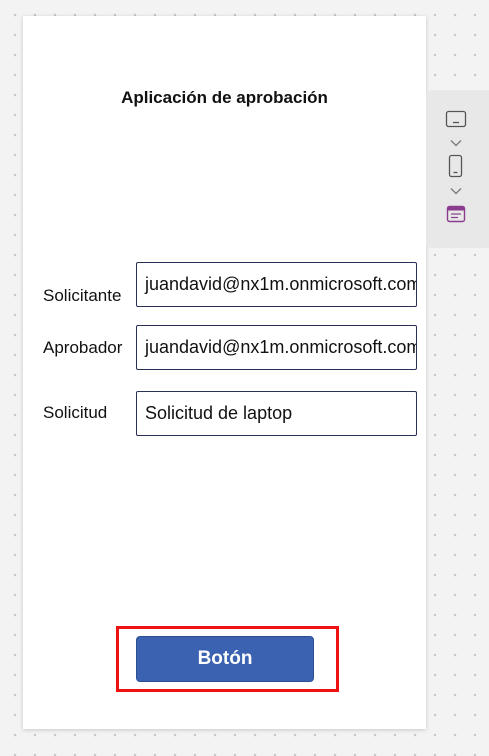 The height and width of the screenshot is (756, 489). What do you see at coordinates (276, 413) in the screenshot?
I see `request-input: Solicitud de laptop` at bounding box center [276, 413].